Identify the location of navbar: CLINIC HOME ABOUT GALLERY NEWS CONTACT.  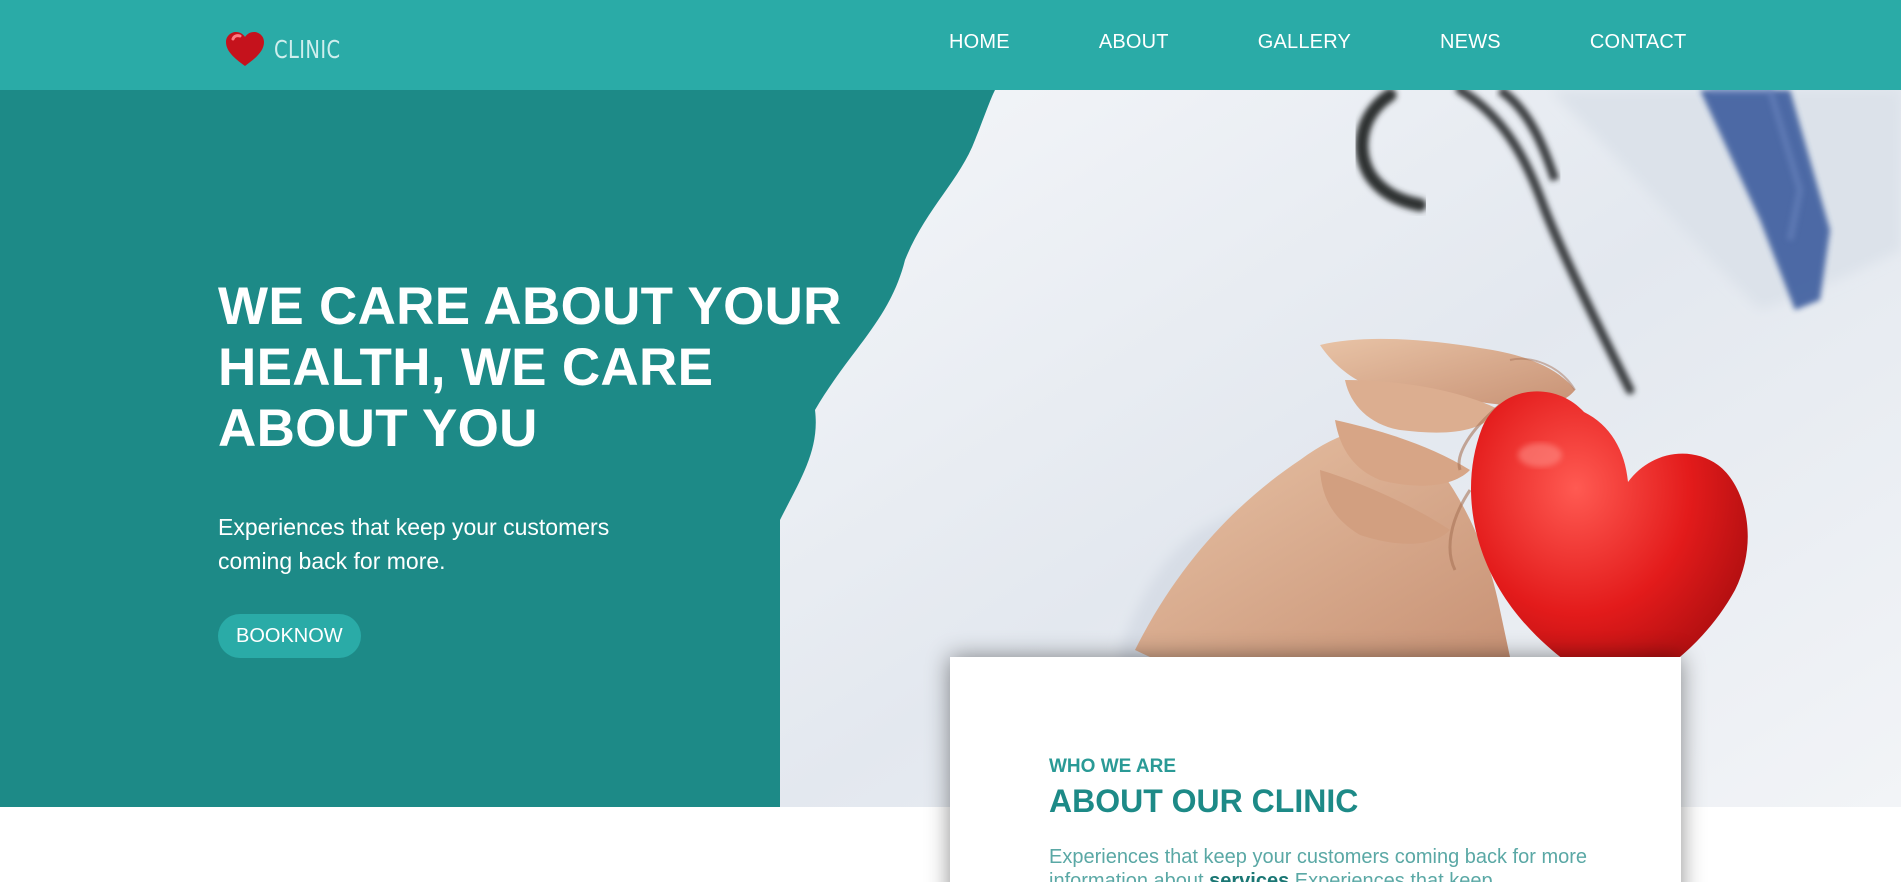
(950, 45).